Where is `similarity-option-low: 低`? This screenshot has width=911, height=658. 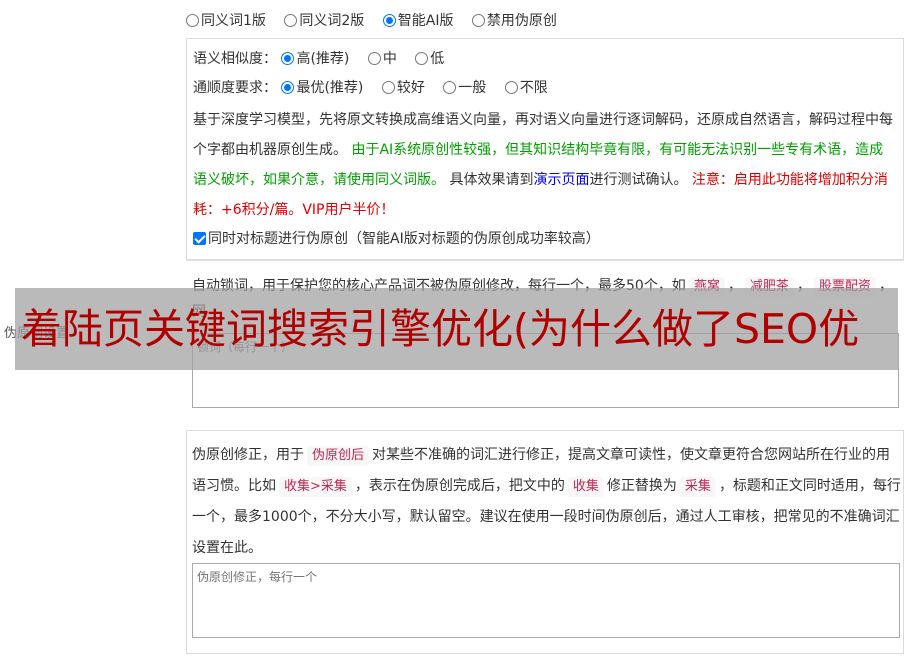
similarity-option-low: 低 is located at coordinates (429, 59).